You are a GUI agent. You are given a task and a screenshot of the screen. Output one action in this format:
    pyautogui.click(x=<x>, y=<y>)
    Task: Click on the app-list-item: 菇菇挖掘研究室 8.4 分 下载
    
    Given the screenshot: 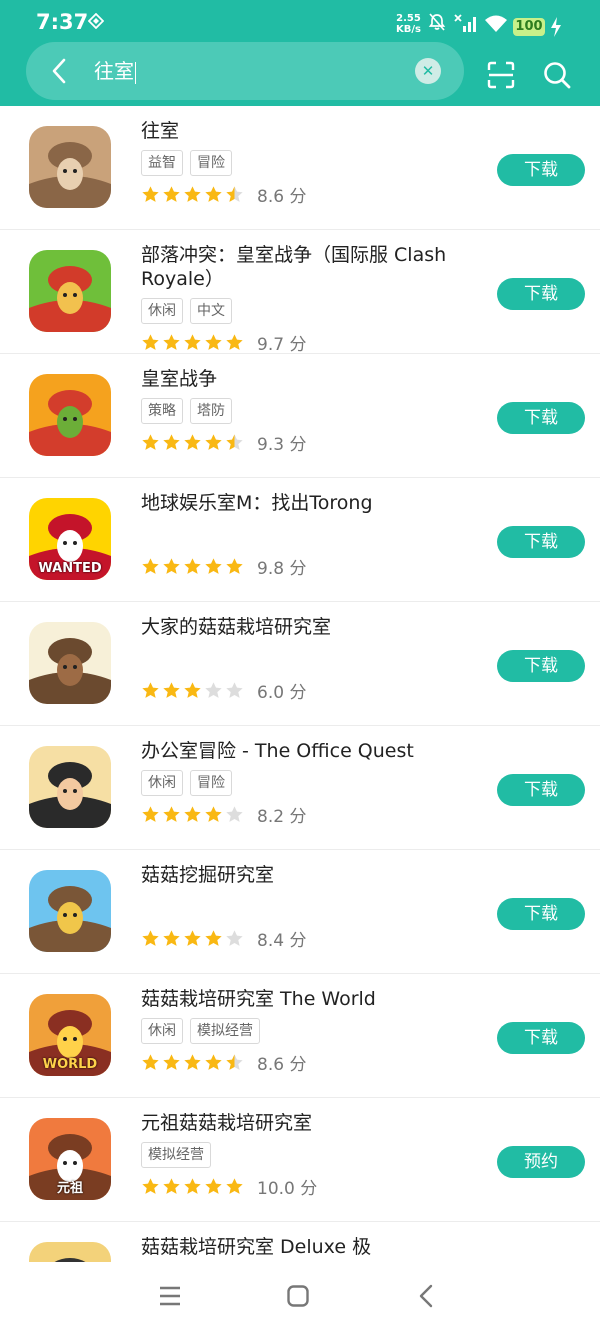 What is the action you would take?
    pyautogui.click(x=300, y=912)
    